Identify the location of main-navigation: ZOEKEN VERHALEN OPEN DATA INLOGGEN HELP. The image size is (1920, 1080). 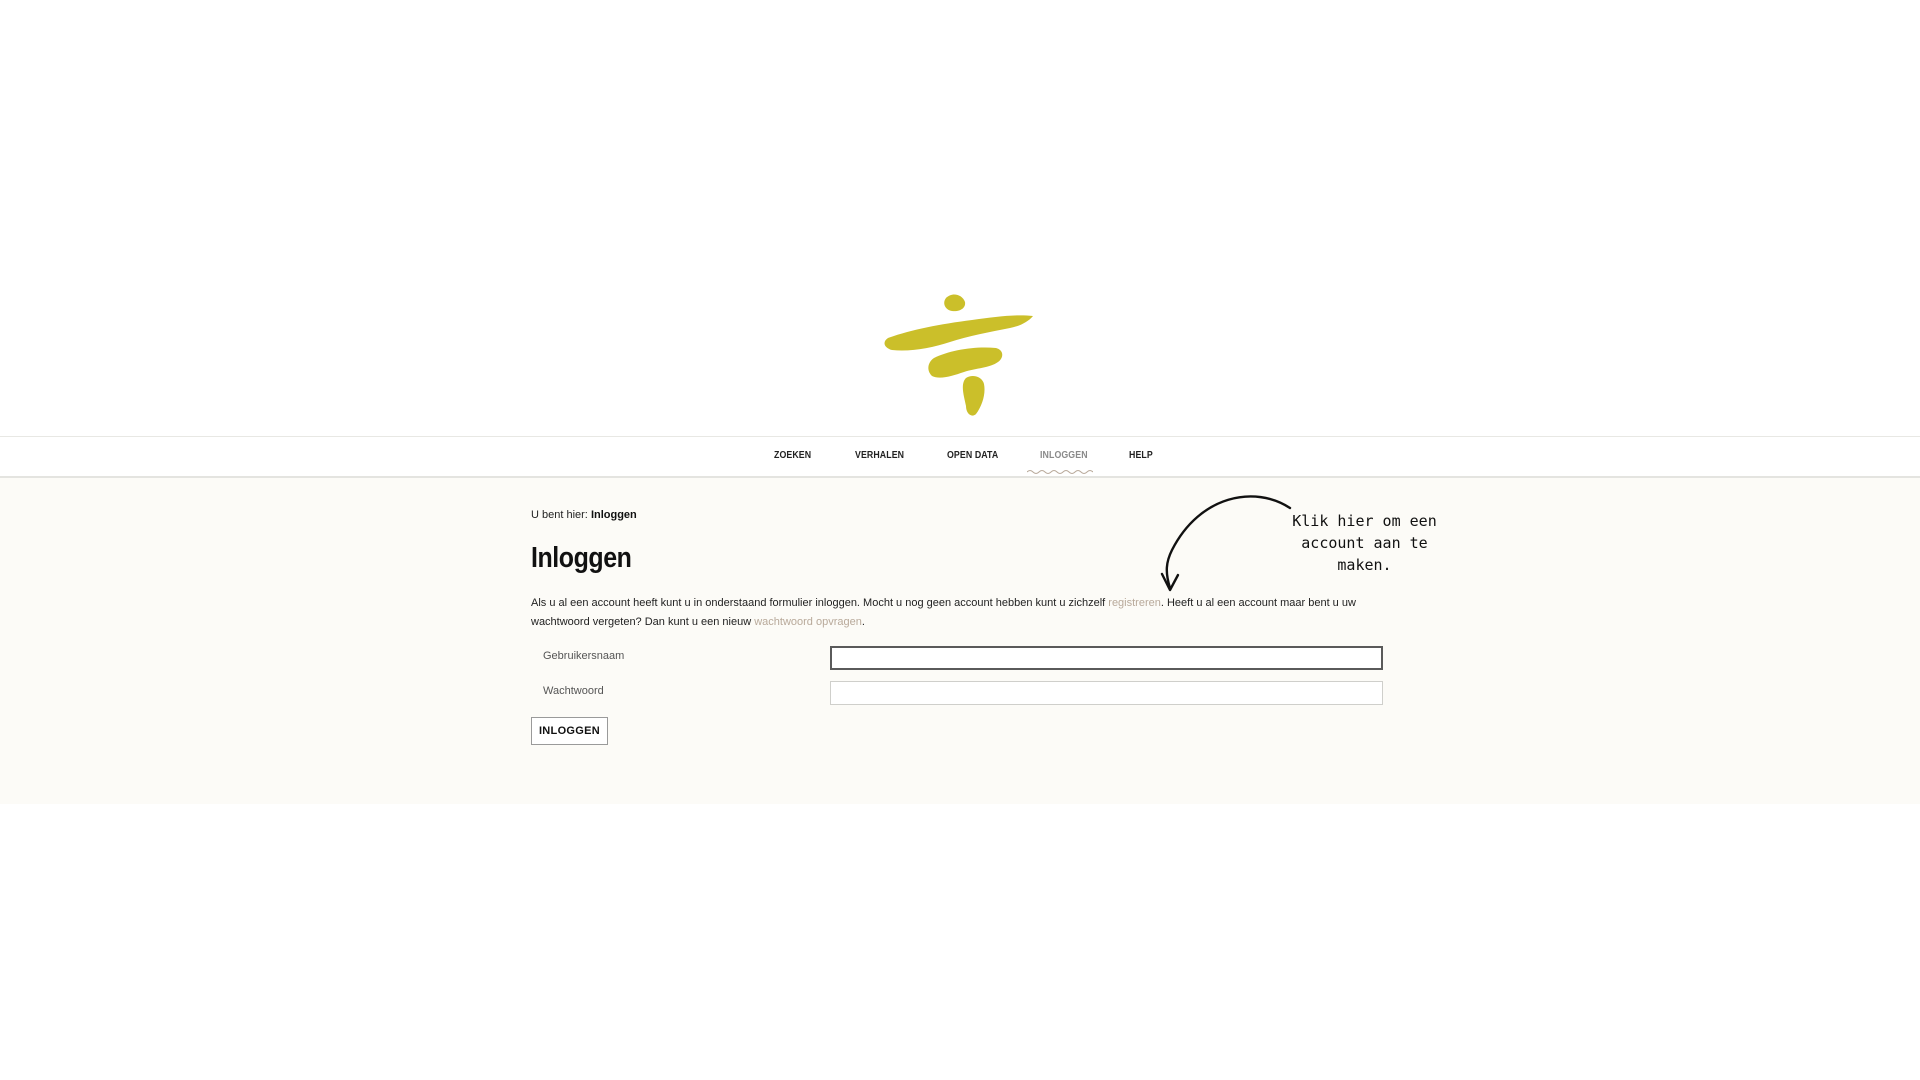
(960, 457).